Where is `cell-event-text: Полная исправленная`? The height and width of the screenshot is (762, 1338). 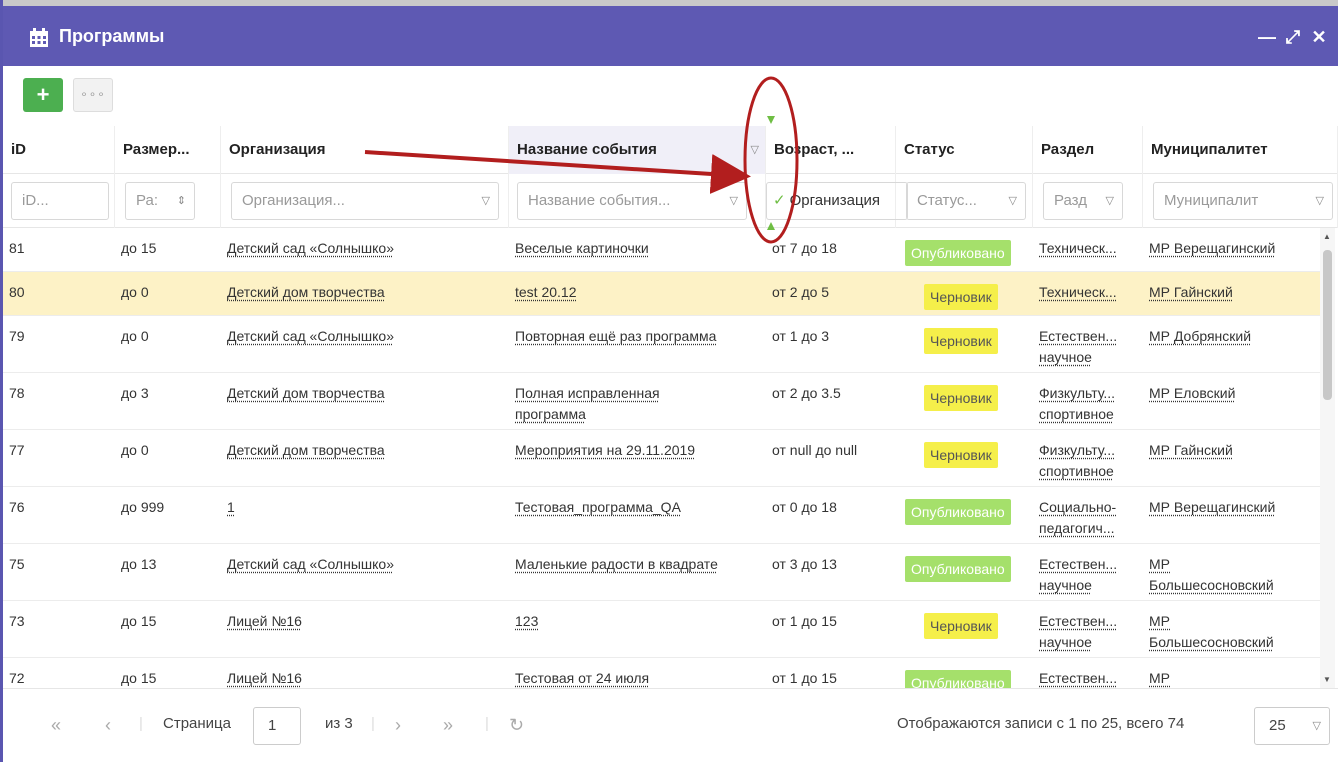 cell-event-text: Полная исправленная is located at coordinates (587, 393).